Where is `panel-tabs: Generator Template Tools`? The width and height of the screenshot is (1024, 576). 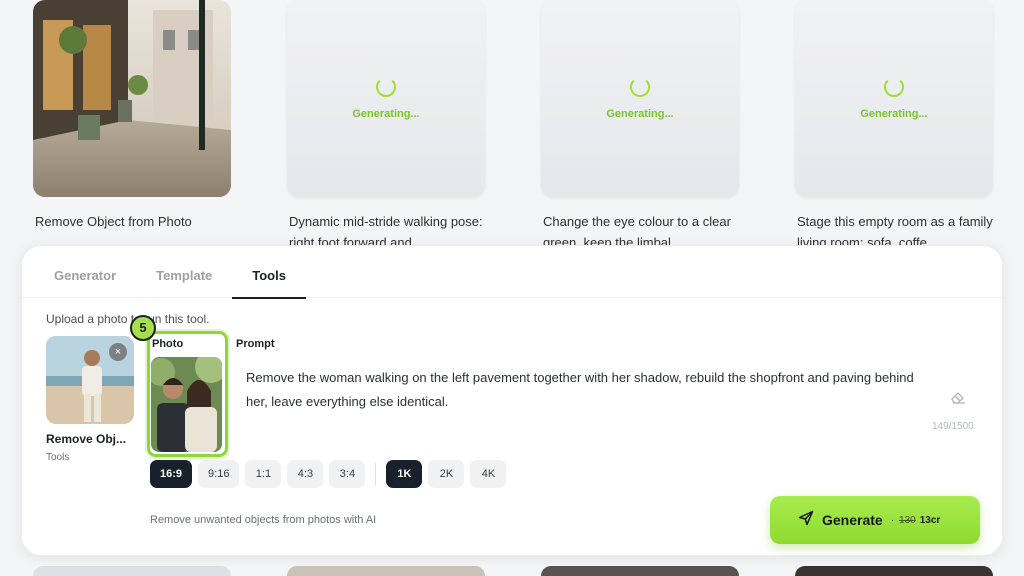 panel-tabs: Generator Template Tools is located at coordinates (512, 272).